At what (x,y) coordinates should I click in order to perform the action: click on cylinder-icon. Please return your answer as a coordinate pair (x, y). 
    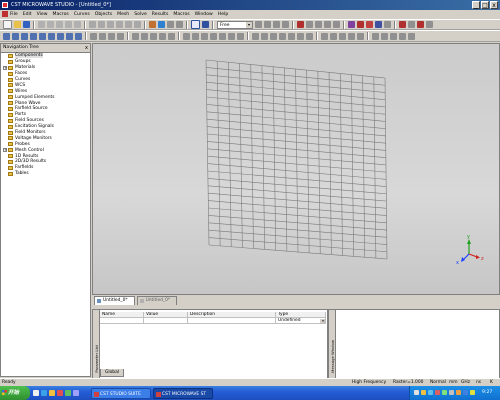
    Looking at the image, I should click on (42, 36).